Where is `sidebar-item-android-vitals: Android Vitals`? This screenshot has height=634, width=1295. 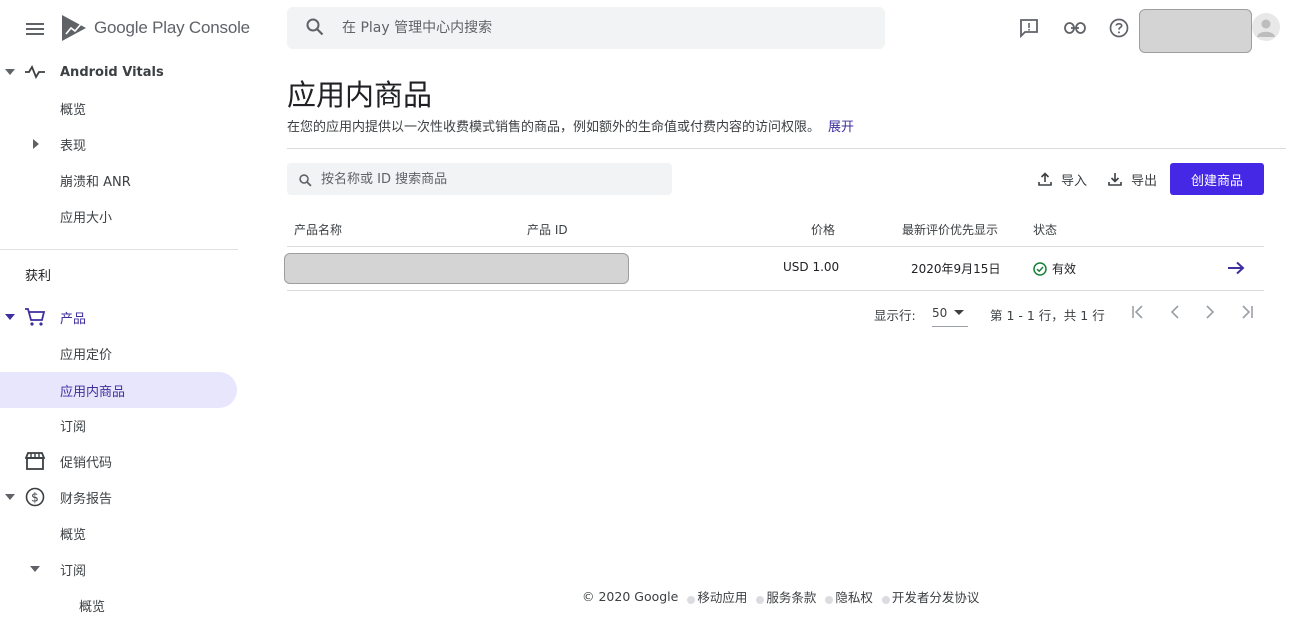
sidebar-item-android-vitals: Android Vitals is located at coordinates (119, 72).